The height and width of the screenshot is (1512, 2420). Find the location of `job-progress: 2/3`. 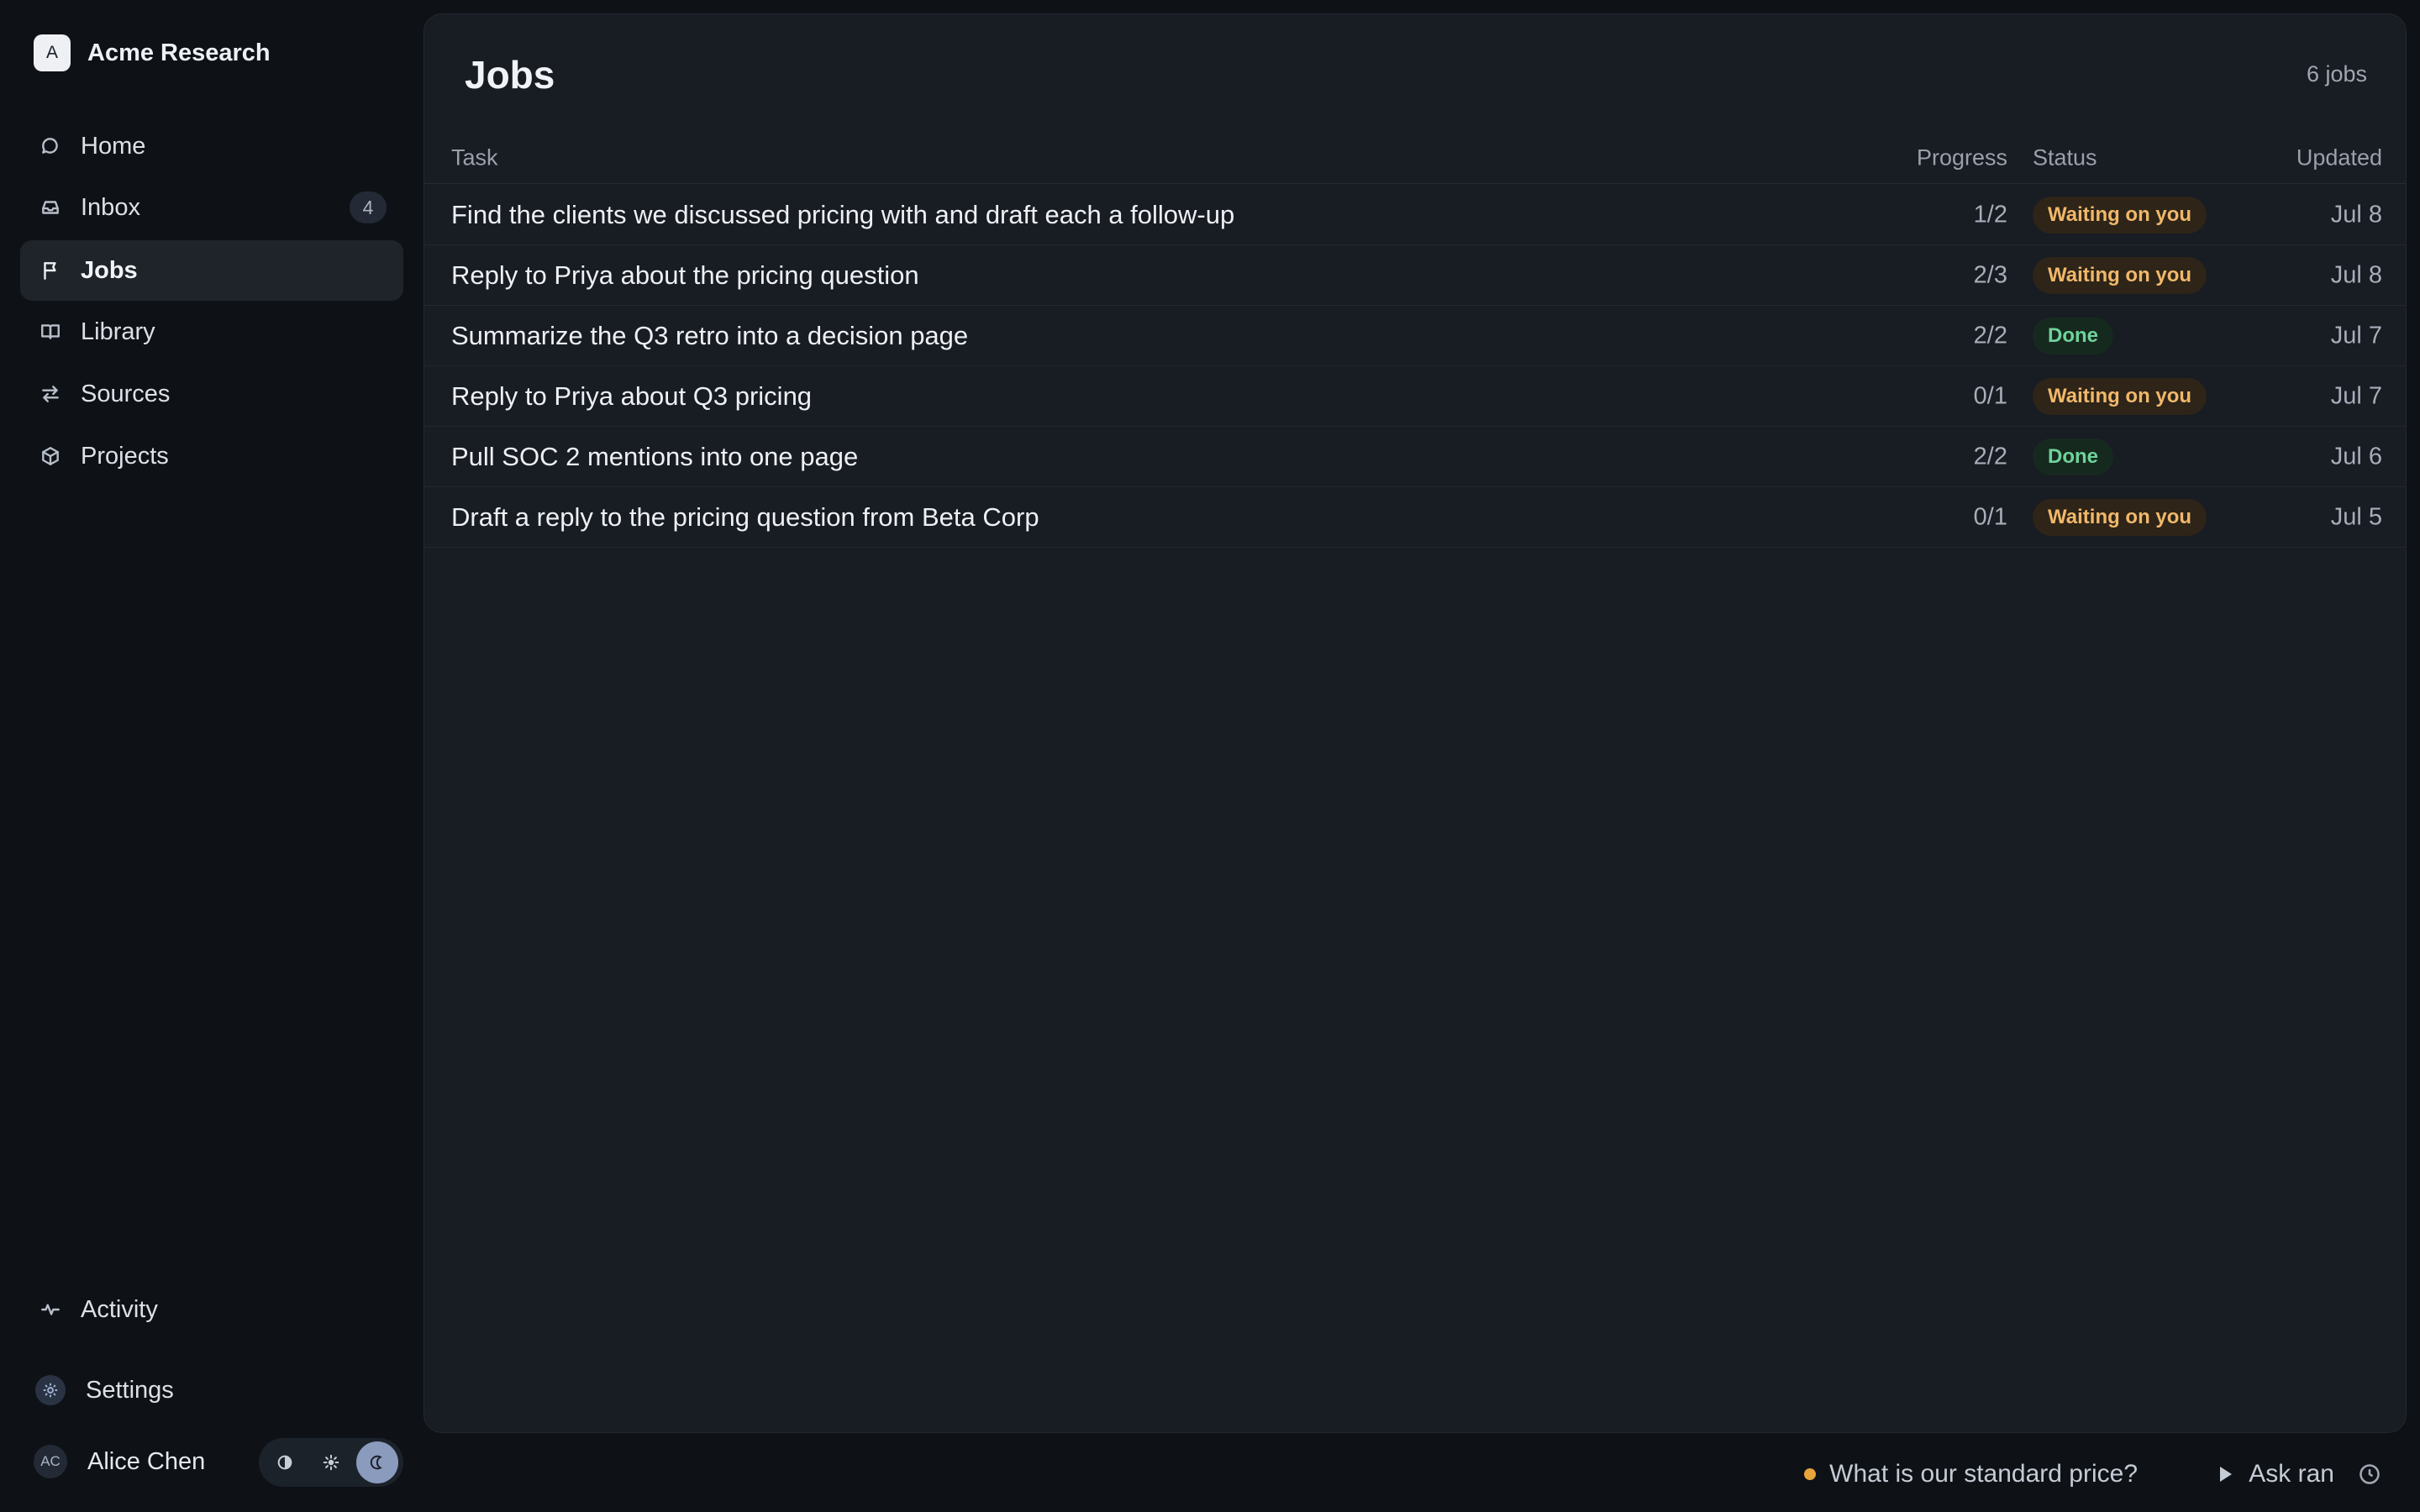

job-progress: 2/3 is located at coordinates (1990, 274).